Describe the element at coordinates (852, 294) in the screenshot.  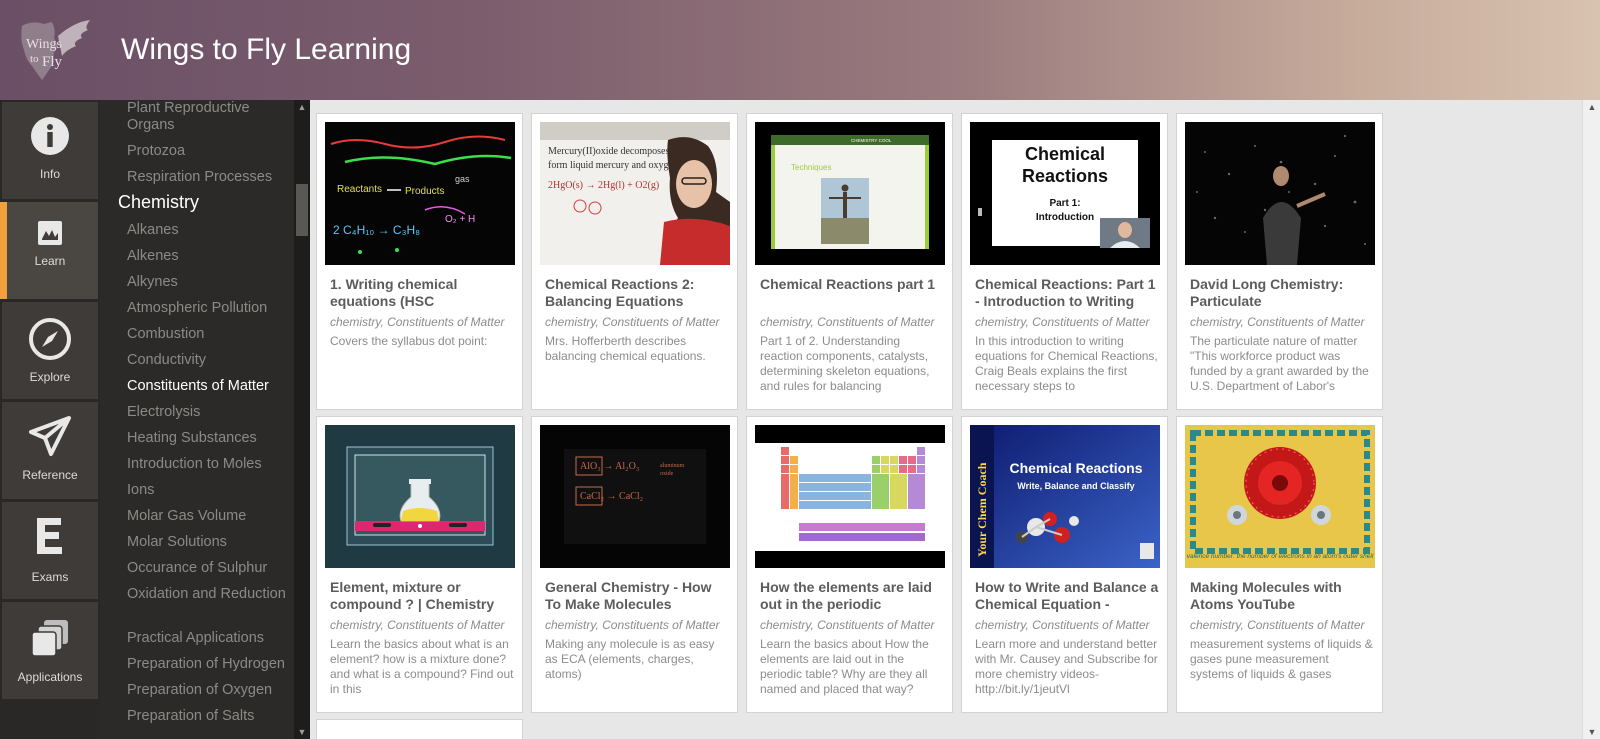
I see `video-title: Chemical Reactions part 1` at that location.